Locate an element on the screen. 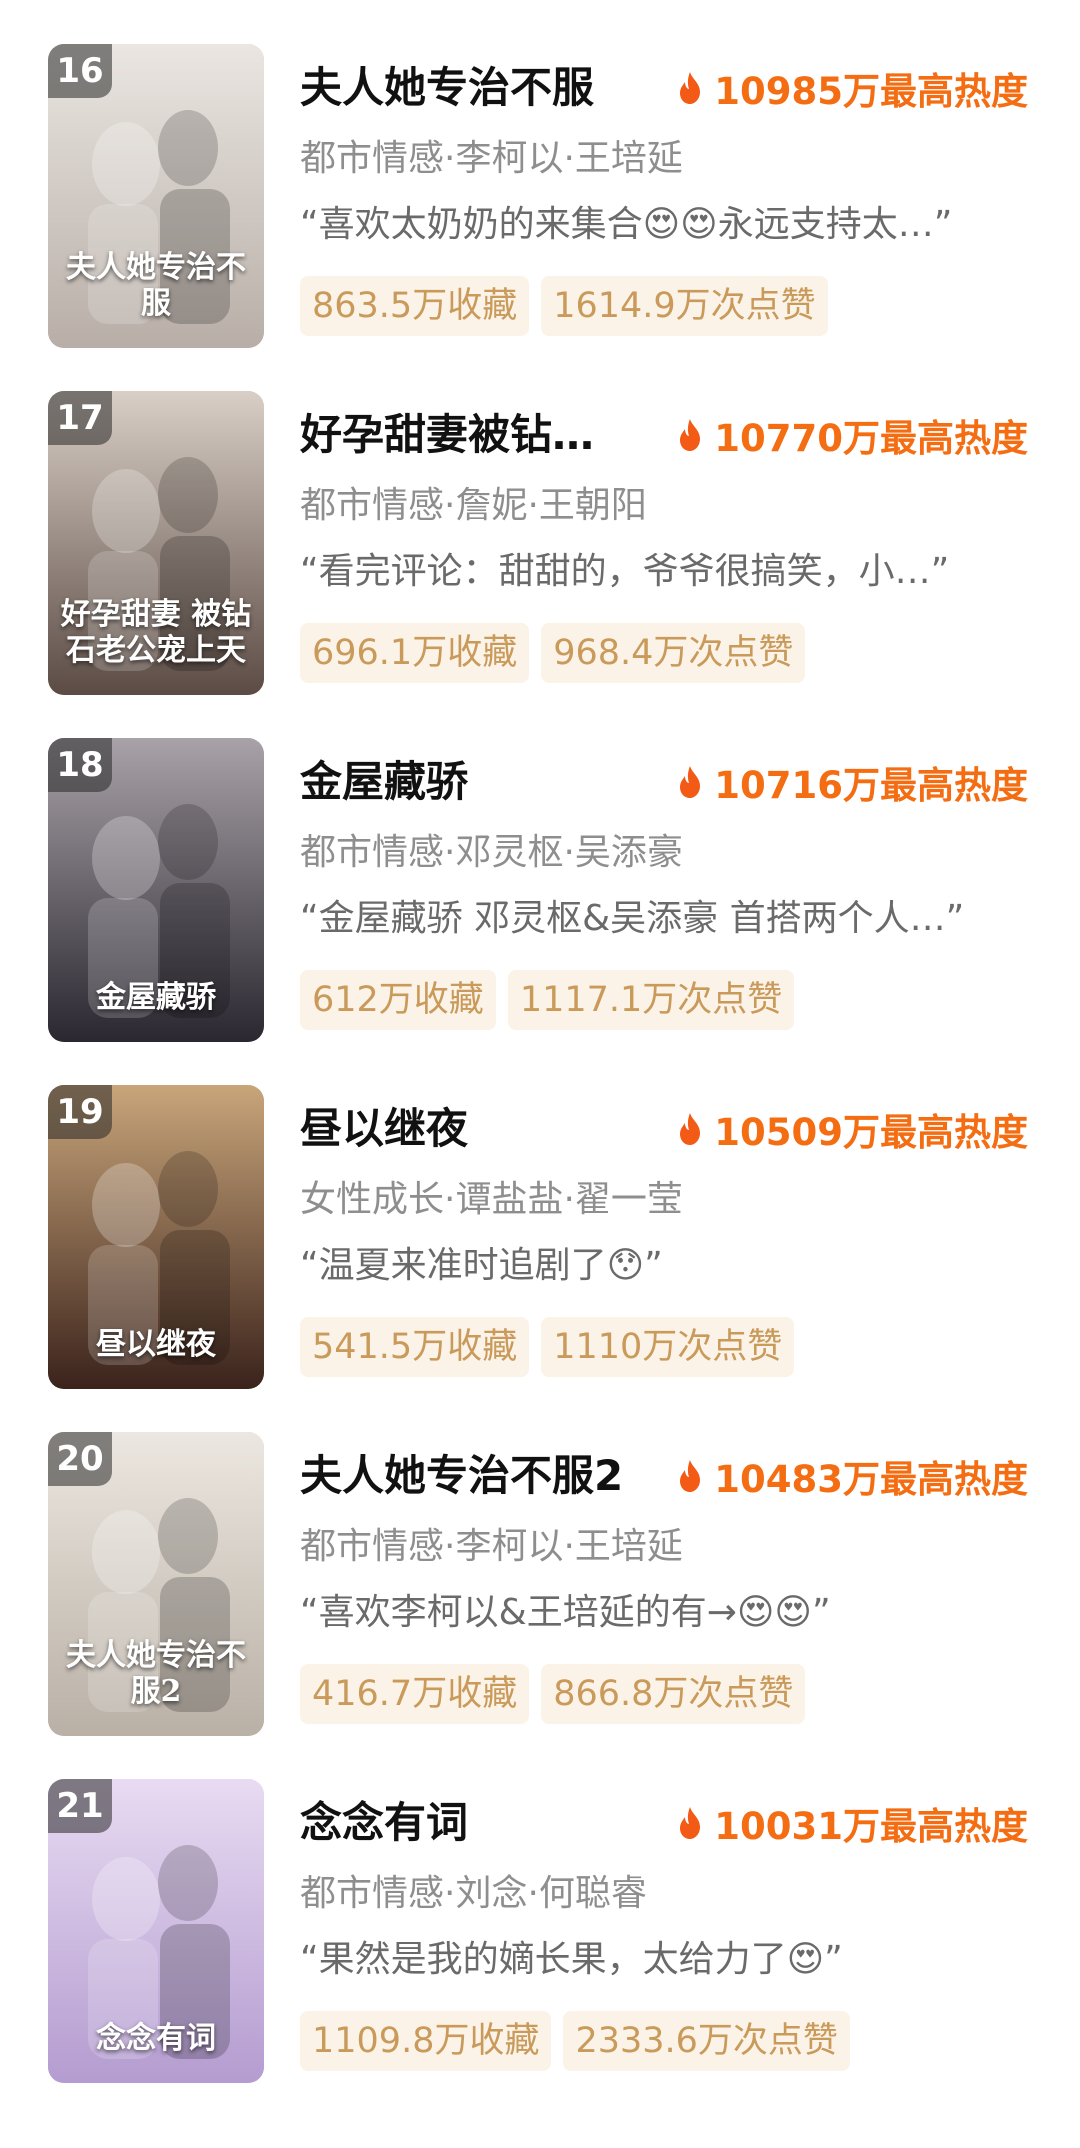 This screenshot has width=1080, height=2148. stats-tags: 541.5万收藏 1110万次点赞 is located at coordinates (547, 1347).